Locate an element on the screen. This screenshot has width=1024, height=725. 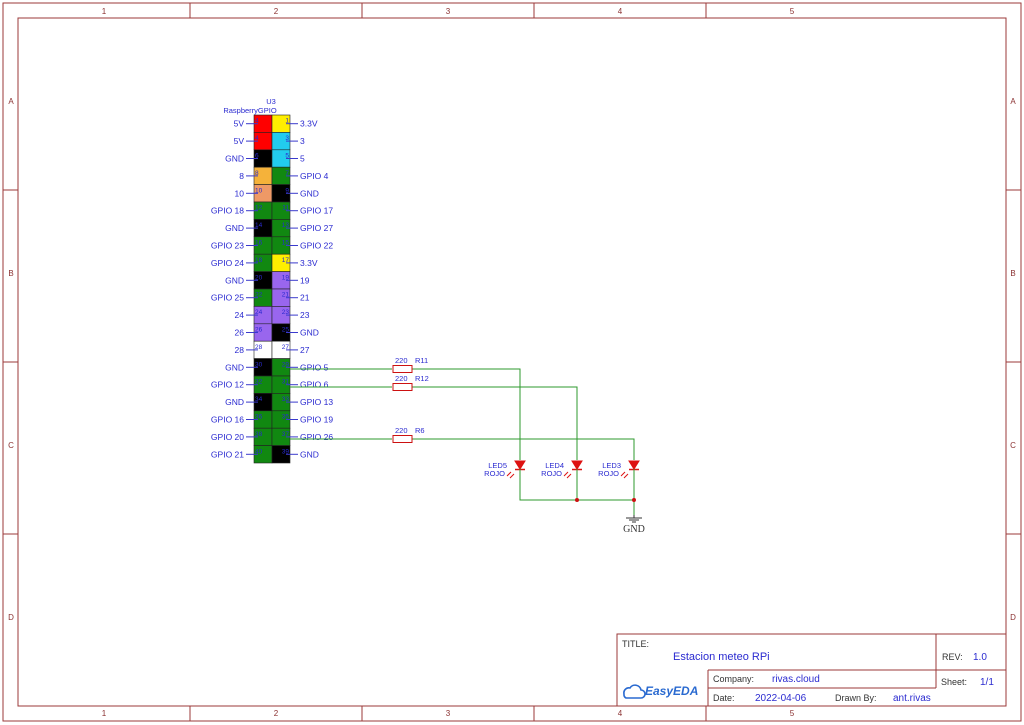
pin-label-left: GPIO 12 is located at coordinates (227, 385).